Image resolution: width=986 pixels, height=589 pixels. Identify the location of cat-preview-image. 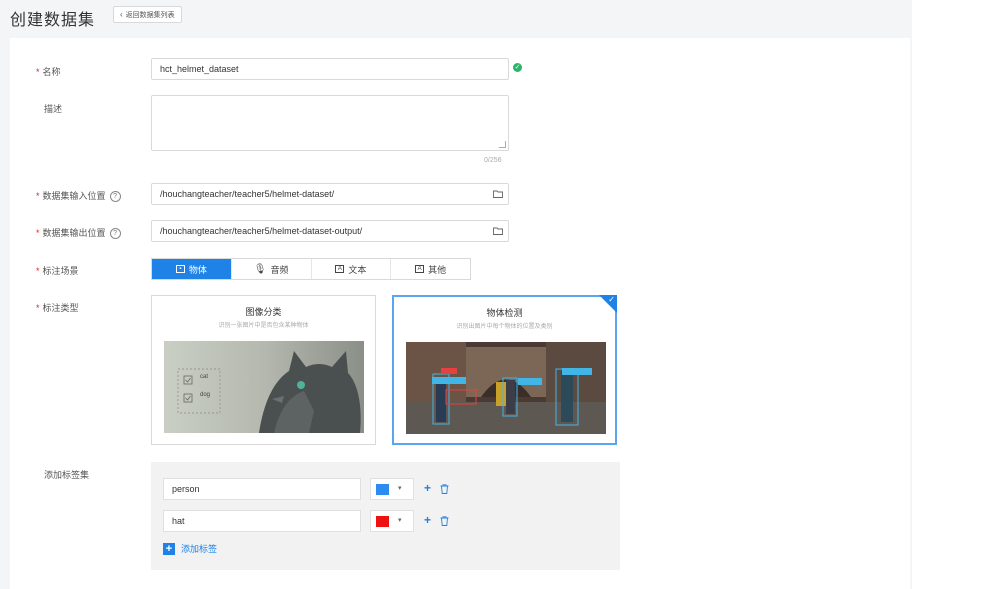
(264, 387).